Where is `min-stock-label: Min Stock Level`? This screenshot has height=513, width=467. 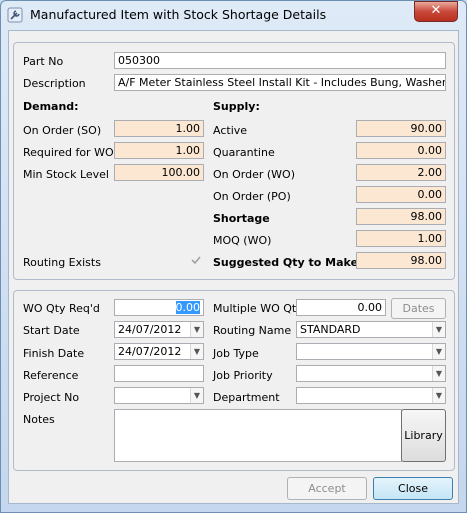 min-stock-label: Min Stock Level is located at coordinates (66, 174).